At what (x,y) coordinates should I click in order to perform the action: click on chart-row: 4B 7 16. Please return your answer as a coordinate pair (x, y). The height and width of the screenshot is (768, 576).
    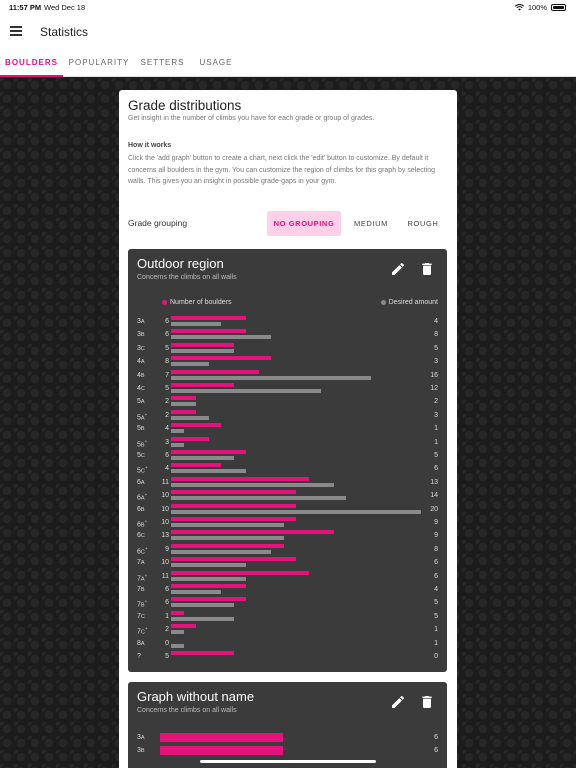
    Looking at the image, I should click on (287, 376).